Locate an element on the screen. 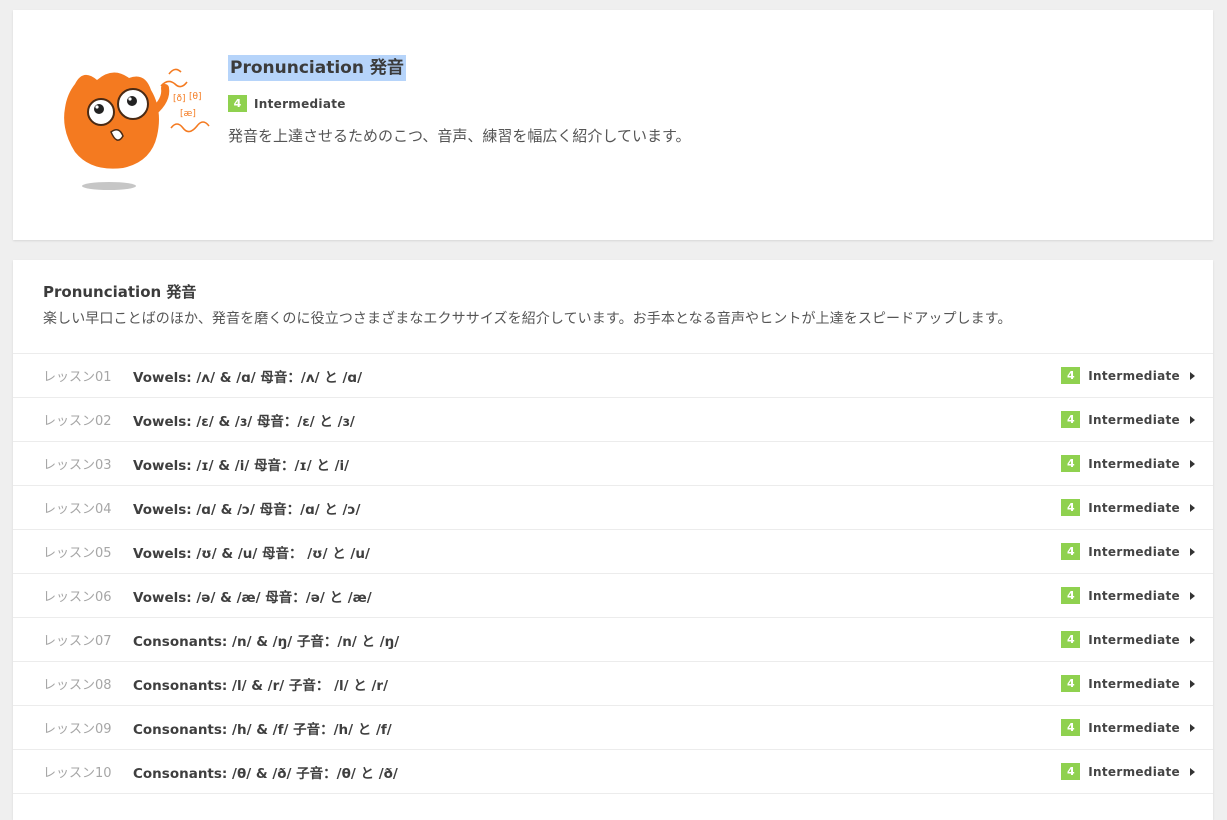  lesson-number: レッスン08 is located at coordinates (77, 685).